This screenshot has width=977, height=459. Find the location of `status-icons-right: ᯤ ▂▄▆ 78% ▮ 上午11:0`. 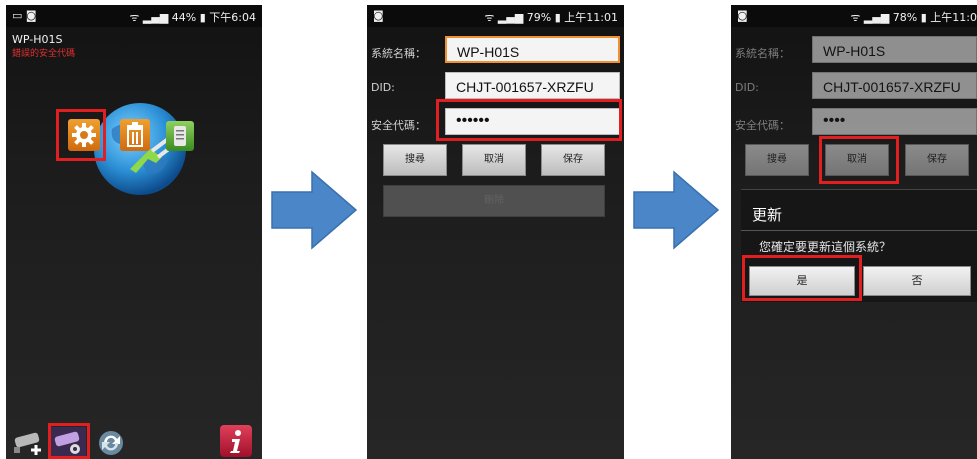

status-icons-right: ᯤ ▂▄▆ 78% ▮ 上午11:0 is located at coordinates (913, 17).